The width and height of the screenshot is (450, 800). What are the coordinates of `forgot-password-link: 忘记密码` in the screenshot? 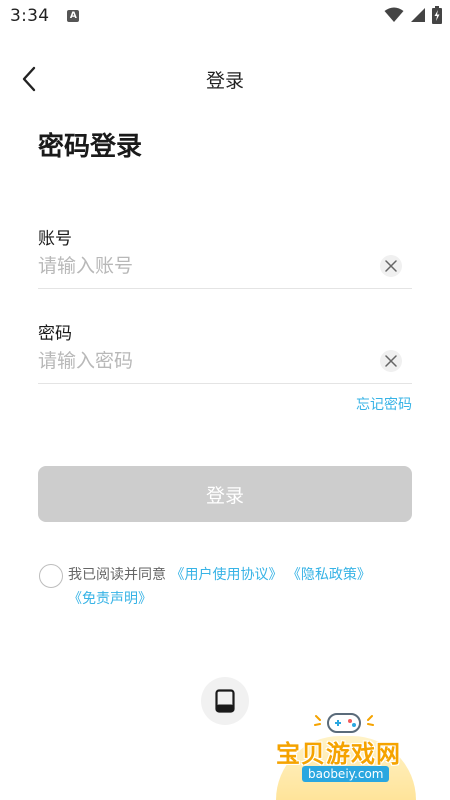 It's located at (384, 404).